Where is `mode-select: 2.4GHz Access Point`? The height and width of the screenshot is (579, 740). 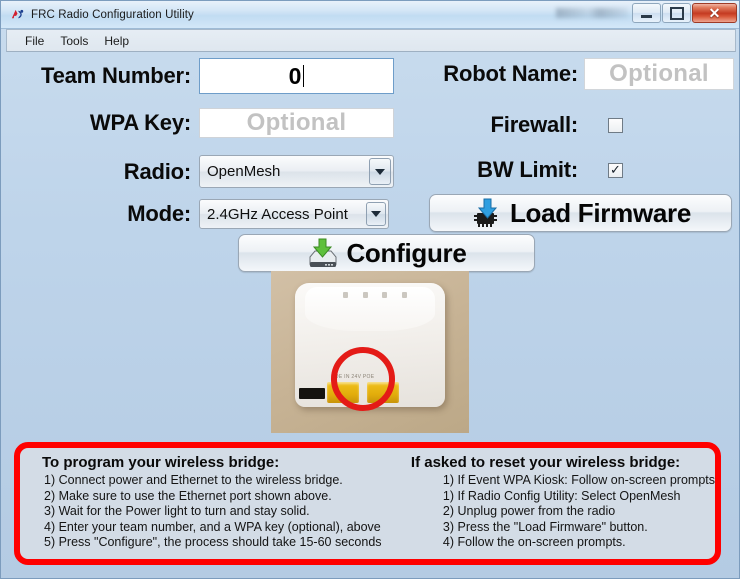
mode-select: 2.4GHz Access Point is located at coordinates (294, 214).